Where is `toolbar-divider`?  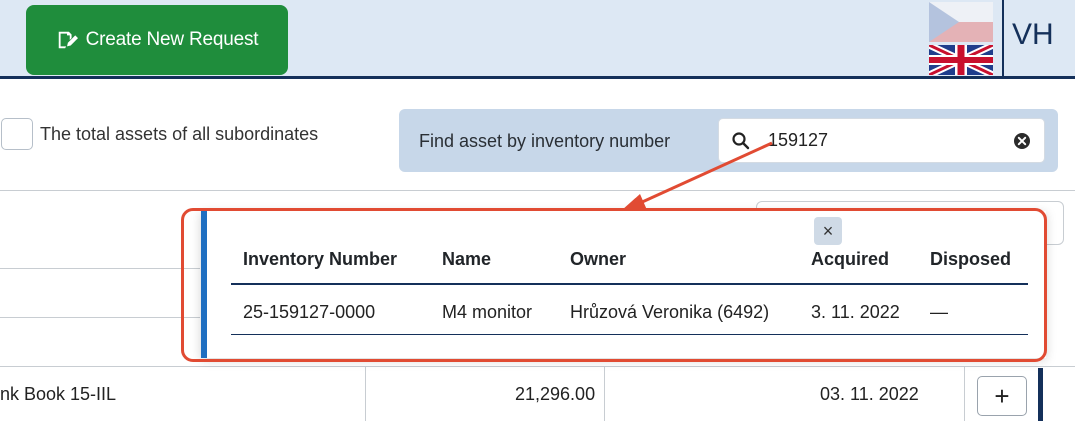
toolbar-divider is located at coordinates (537, 190).